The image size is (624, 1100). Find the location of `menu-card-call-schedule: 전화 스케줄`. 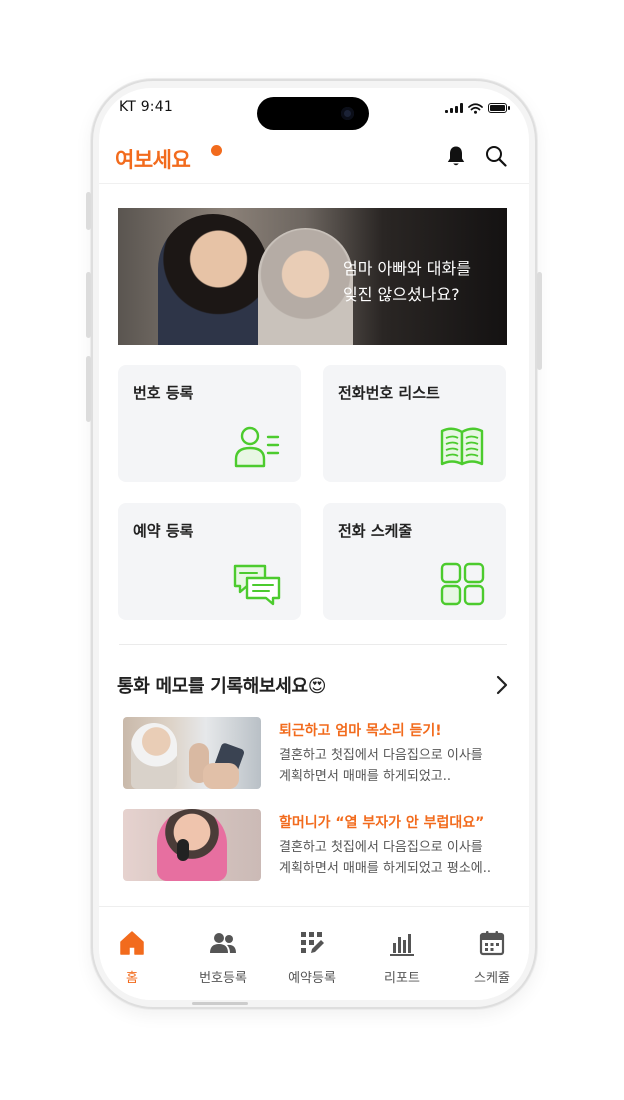

menu-card-call-schedule: 전화 스케줄 is located at coordinates (414, 561).